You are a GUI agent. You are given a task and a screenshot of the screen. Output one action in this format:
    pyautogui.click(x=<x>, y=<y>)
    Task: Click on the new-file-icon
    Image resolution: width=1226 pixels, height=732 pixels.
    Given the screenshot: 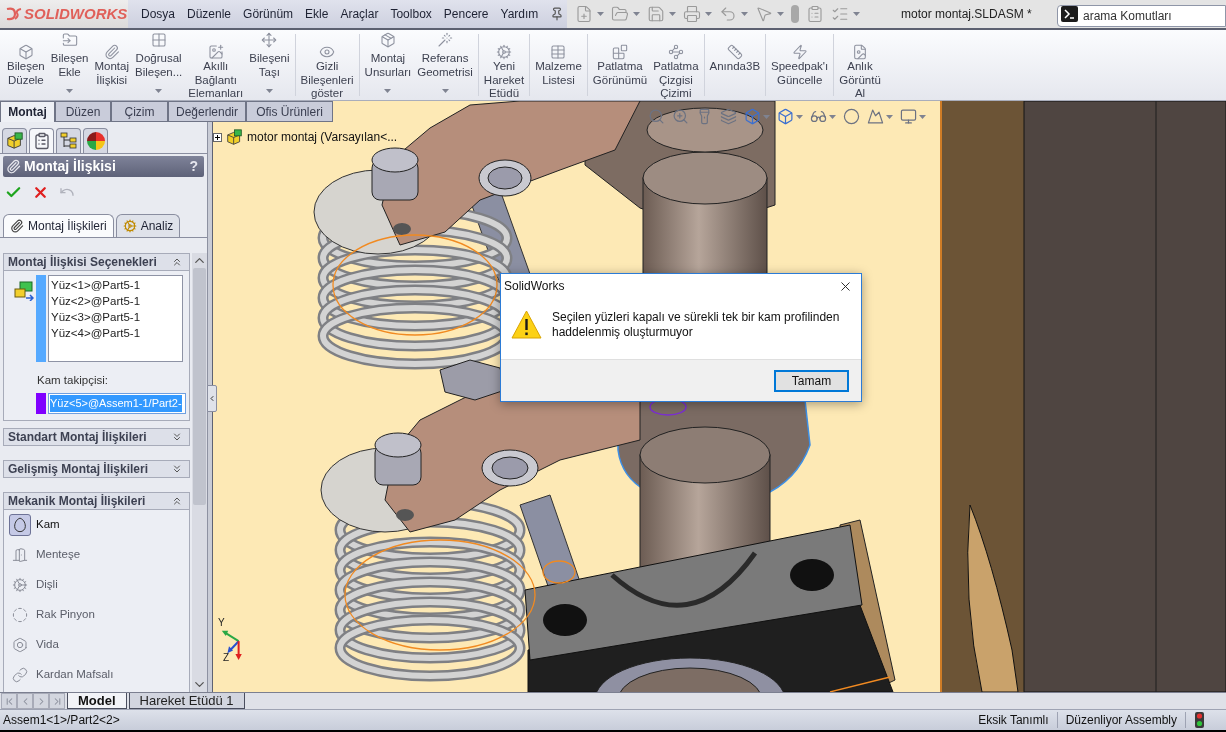 What is the action you would take?
    pyautogui.click(x=584, y=14)
    